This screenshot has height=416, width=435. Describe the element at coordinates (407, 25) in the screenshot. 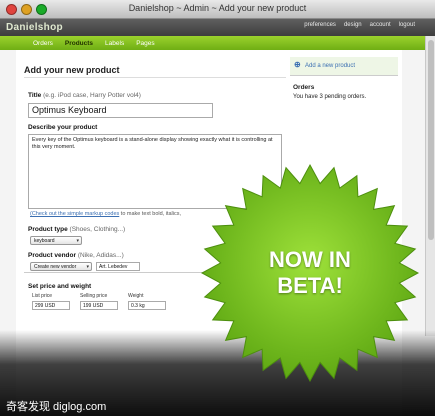

I see `logout-link: logout` at that location.